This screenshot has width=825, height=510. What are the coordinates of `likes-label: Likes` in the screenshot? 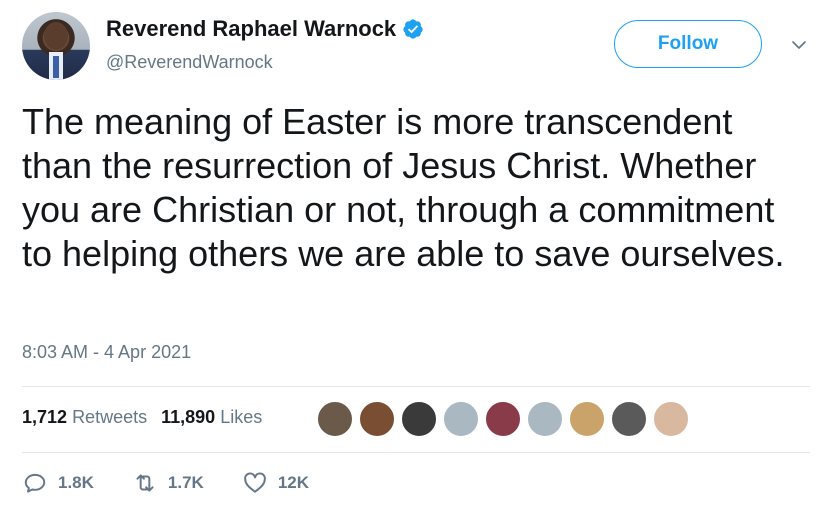 It's located at (241, 417).